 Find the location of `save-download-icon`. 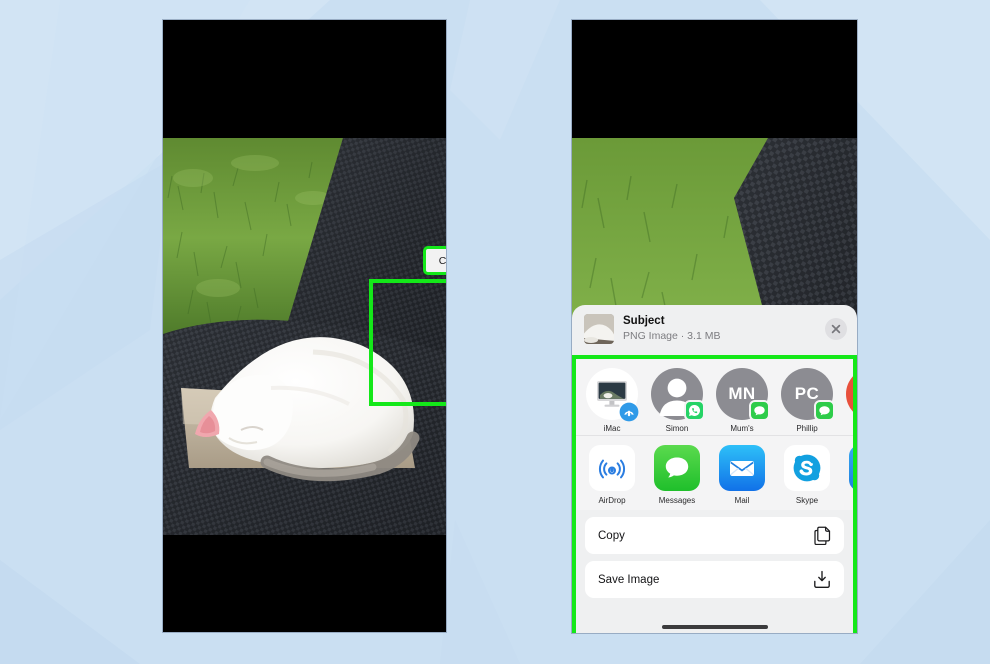

save-download-icon is located at coordinates (822, 579).